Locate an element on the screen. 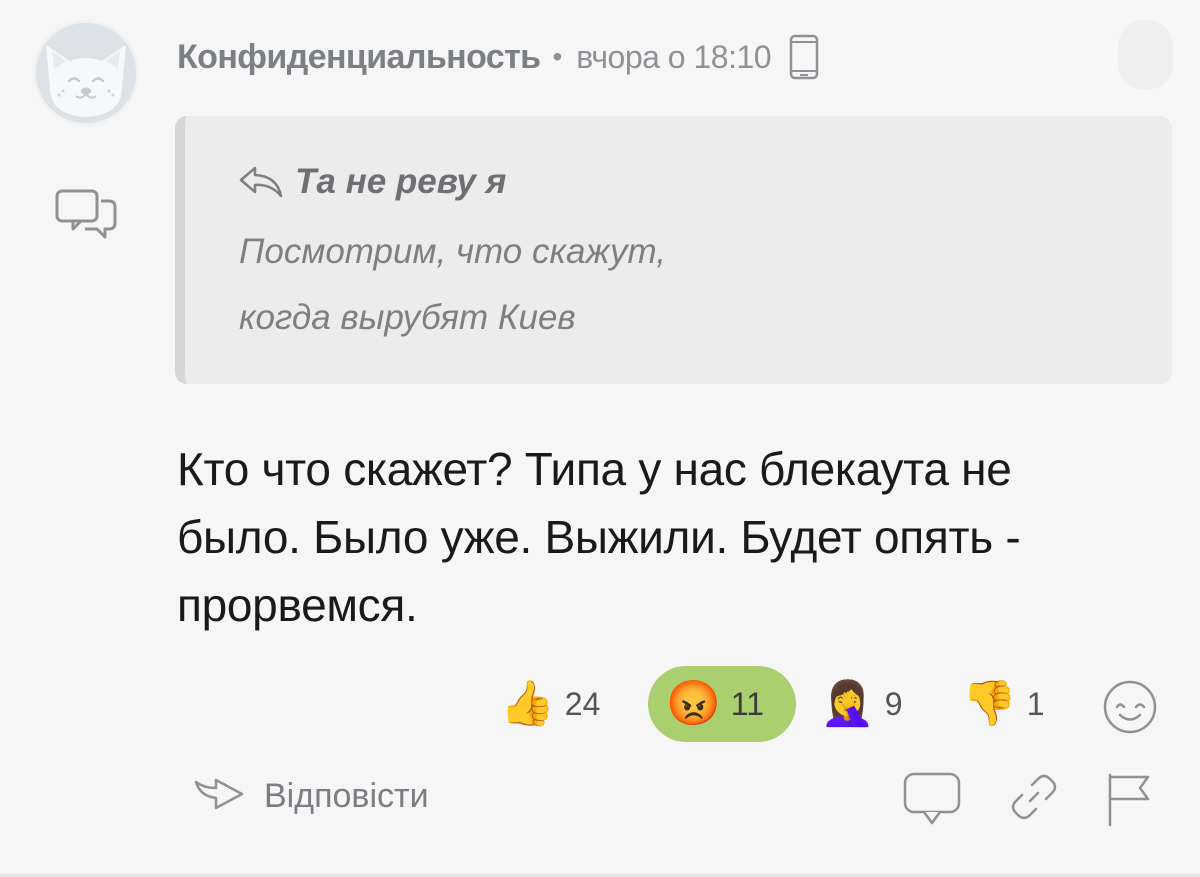 The width and height of the screenshot is (1200, 877). facepalm-icon: 🤦‍♀️ is located at coordinates (847, 703).